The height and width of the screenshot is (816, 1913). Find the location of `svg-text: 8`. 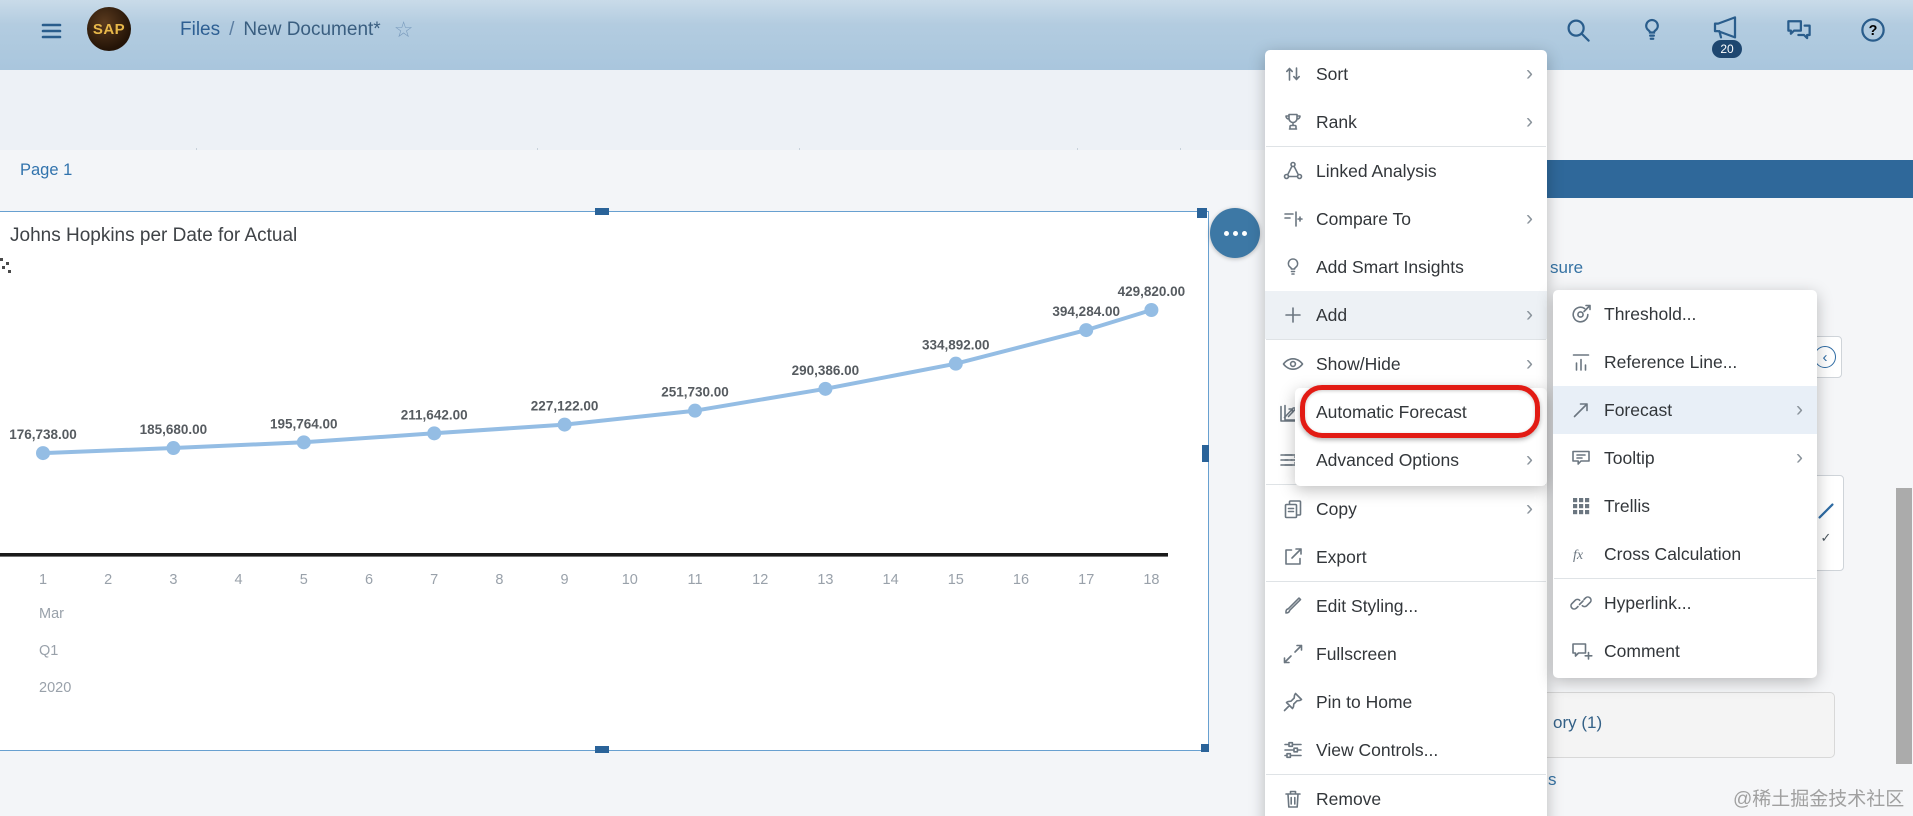

svg-text: 8 is located at coordinates (499, 580).